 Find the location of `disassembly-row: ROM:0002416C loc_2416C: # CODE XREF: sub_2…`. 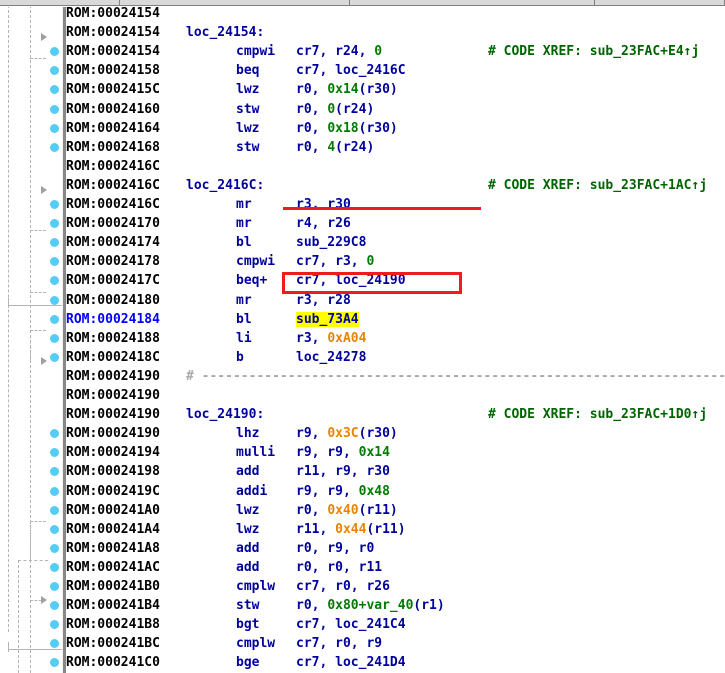

disassembly-row: ROM:0002416C loc_2416C: # CODE XREF: sub_2… is located at coordinates (395, 185).